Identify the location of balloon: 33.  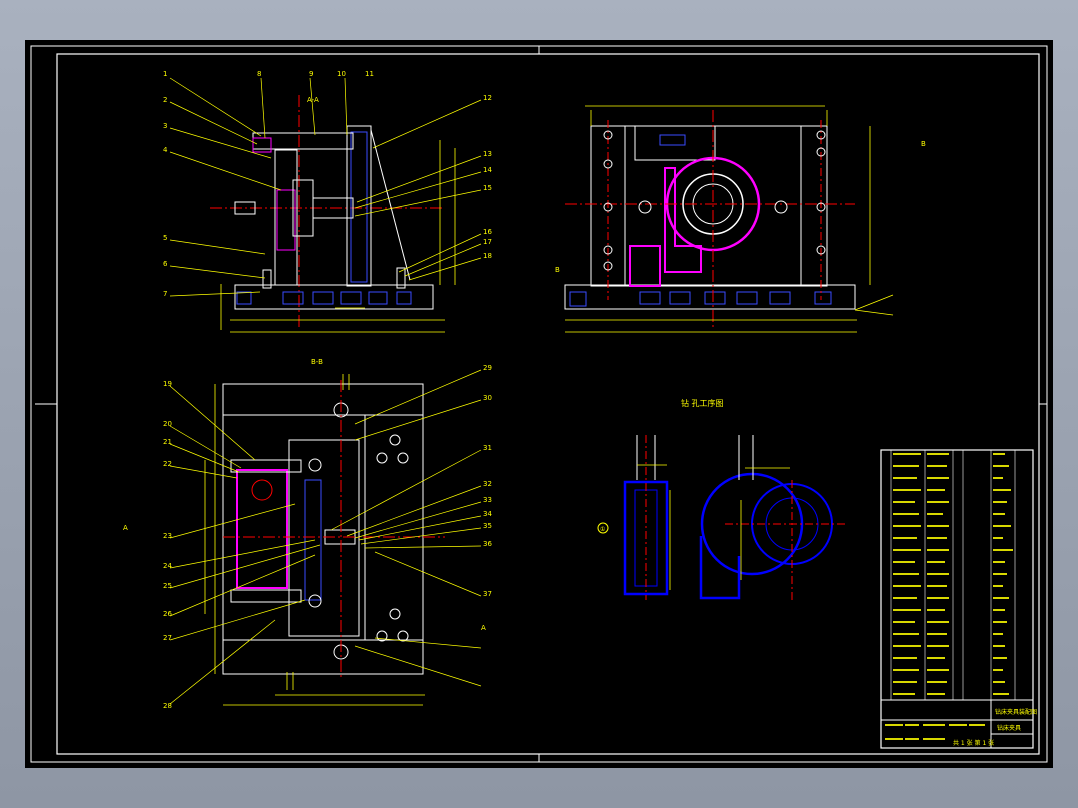
(487, 500).